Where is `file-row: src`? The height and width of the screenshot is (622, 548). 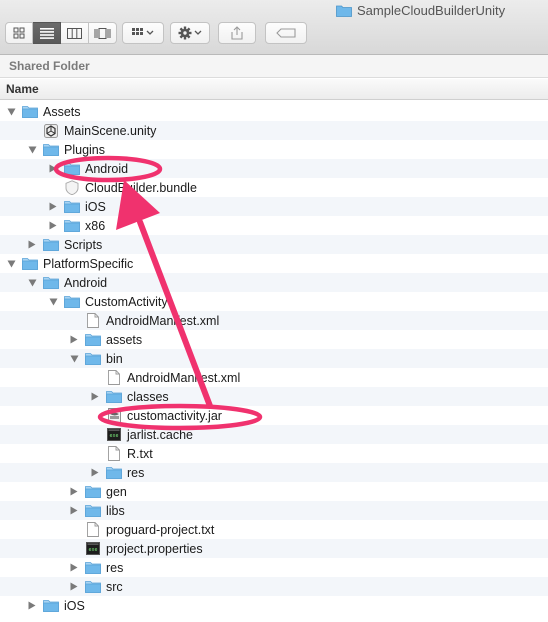 file-row: src is located at coordinates (274, 586).